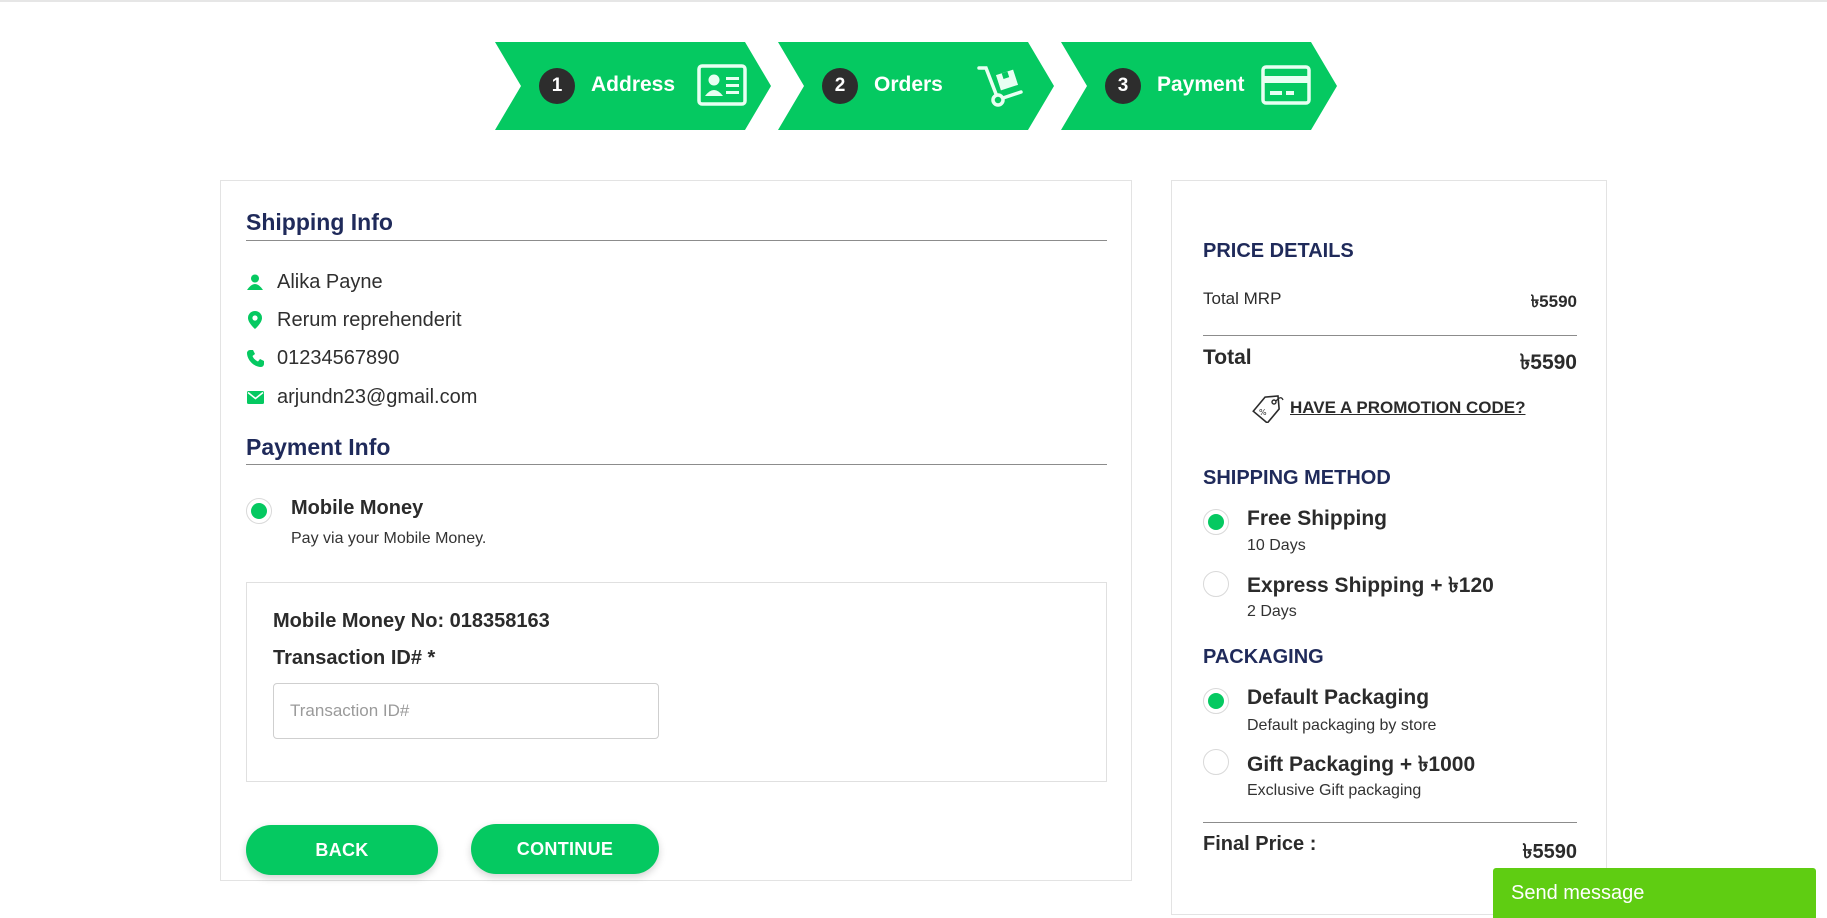 The image size is (1827, 918). Describe the element at coordinates (1408, 407) in the screenshot. I see `promotion-code-text: HAVE A PROMOTION CODE?` at that location.